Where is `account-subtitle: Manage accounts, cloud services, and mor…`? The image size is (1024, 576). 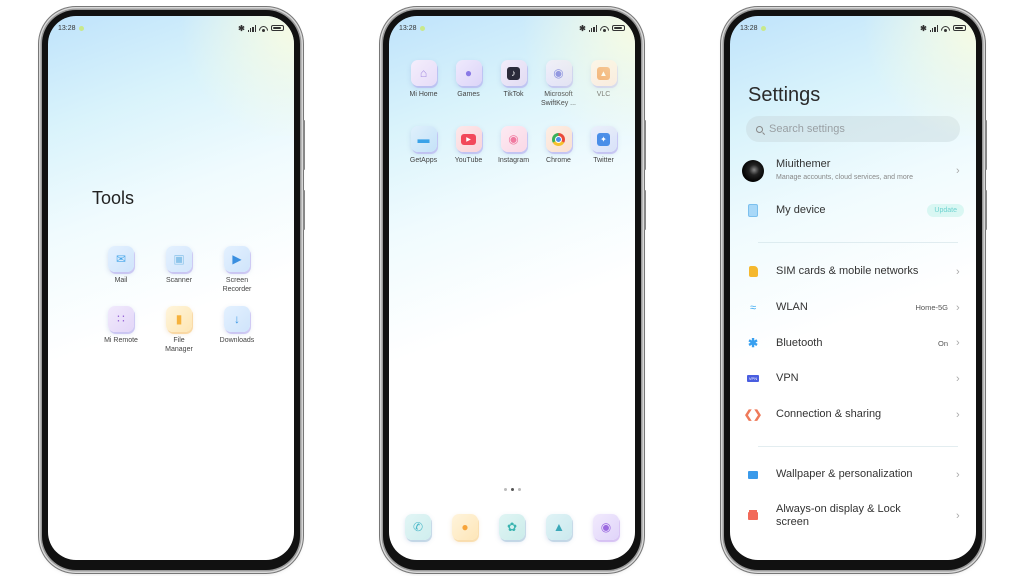
account-subtitle: Manage accounts, cloud services, and mor… is located at coordinates (844, 177).